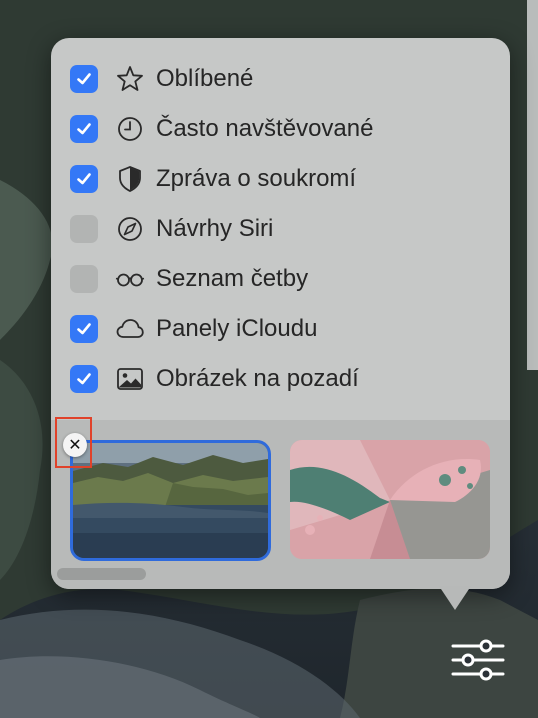 The width and height of the screenshot is (538, 718). I want to click on option-background-image: Obrázek na pozadí, so click(280, 379).